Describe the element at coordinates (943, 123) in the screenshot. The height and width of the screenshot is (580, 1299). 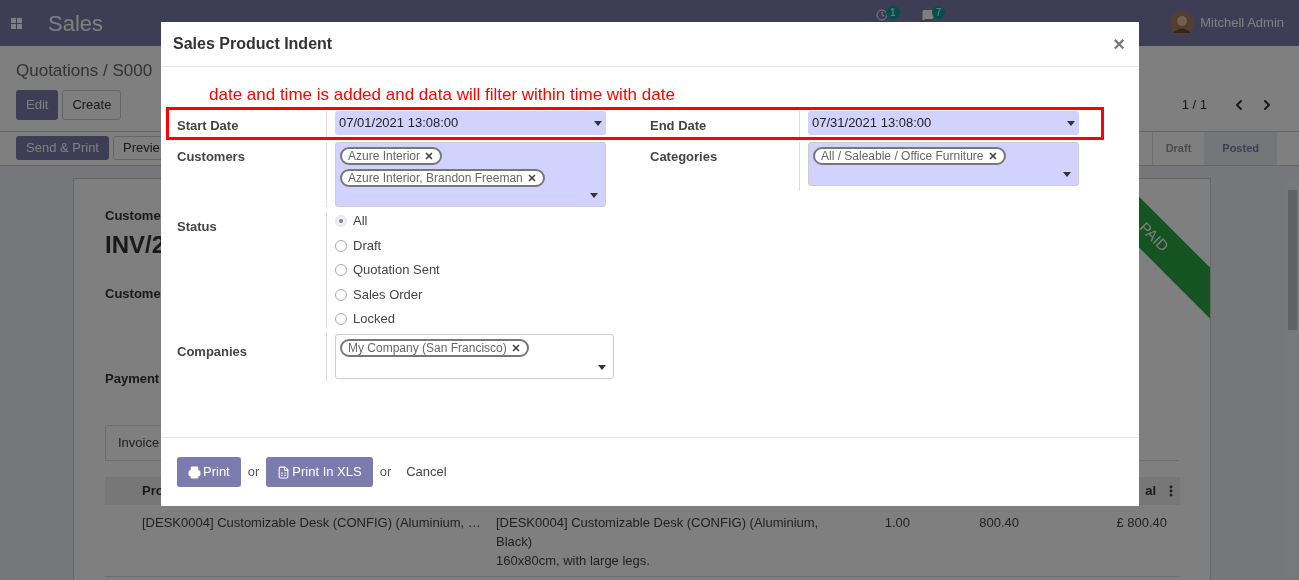
I see `date-field: 07/31/2021 13:08:00` at that location.